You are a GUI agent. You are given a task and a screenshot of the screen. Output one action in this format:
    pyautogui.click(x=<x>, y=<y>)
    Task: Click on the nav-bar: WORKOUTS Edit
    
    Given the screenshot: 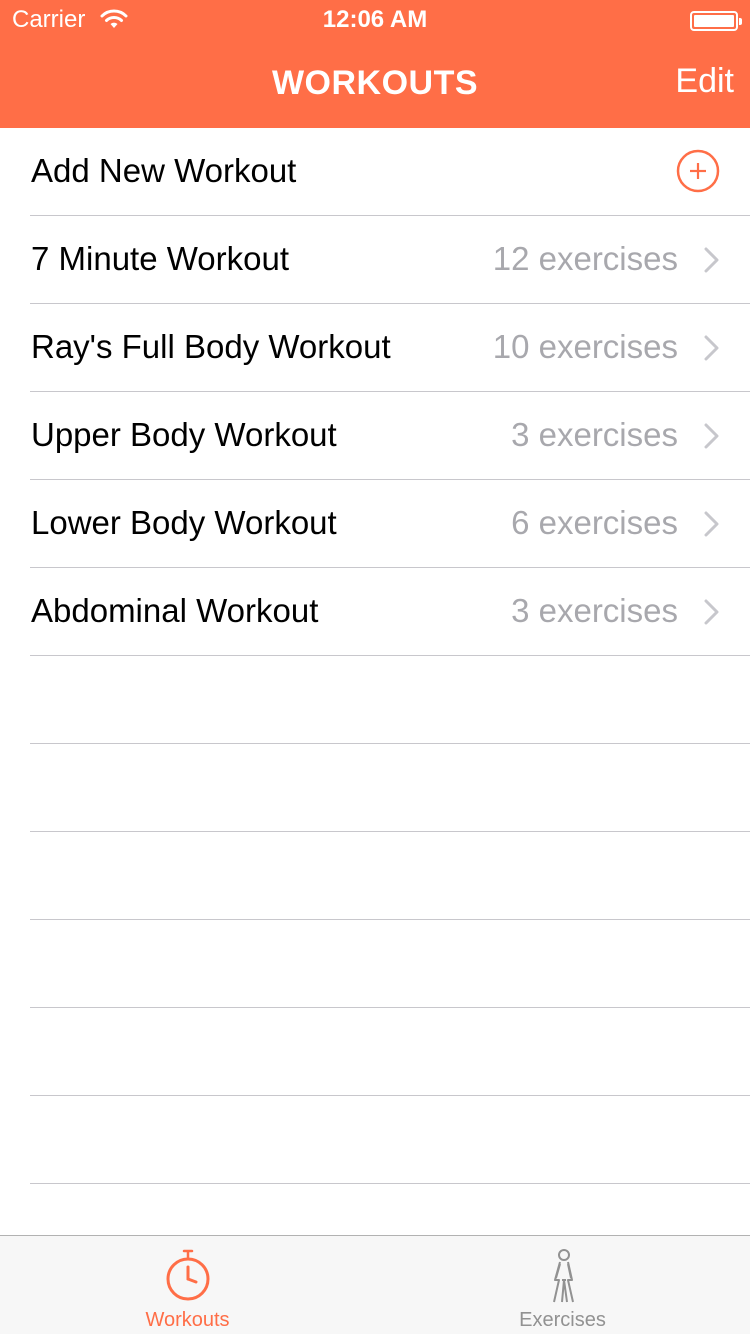 What is the action you would take?
    pyautogui.click(x=375, y=84)
    